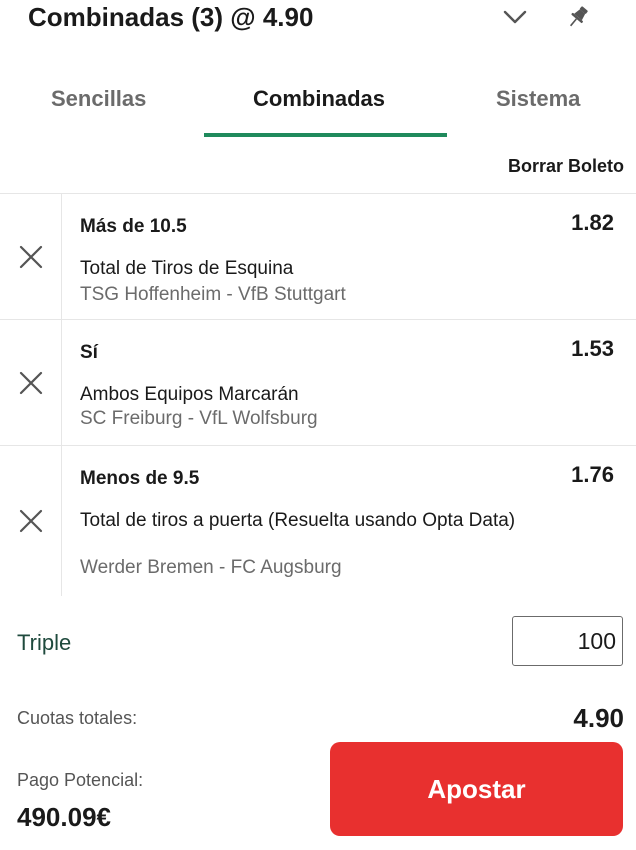 Image resolution: width=636 pixels, height=850 pixels. What do you see at coordinates (89, 352) in the screenshot?
I see `selection-pick: Sí` at bounding box center [89, 352].